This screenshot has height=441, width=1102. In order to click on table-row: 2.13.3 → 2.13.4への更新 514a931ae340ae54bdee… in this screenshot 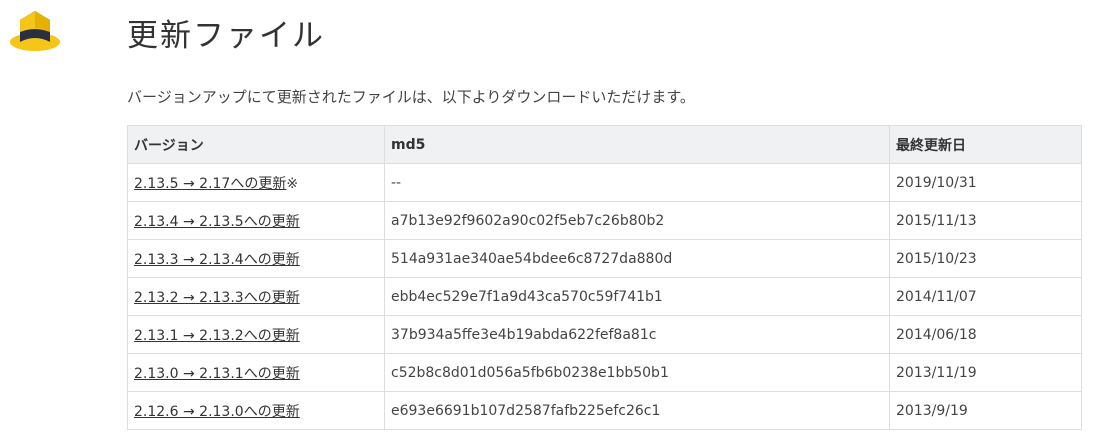, I will do `click(604, 258)`.